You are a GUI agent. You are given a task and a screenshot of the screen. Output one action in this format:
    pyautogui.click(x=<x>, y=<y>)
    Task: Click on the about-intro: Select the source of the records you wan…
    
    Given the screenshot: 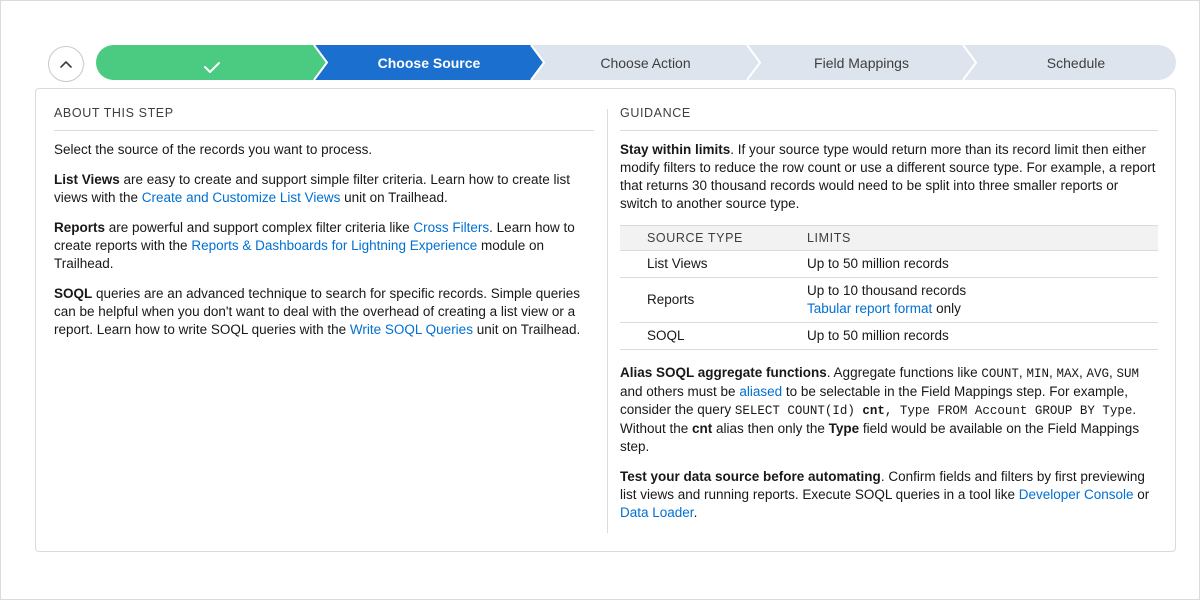 What is the action you would take?
    pyautogui.click(x=213, y=149)
    